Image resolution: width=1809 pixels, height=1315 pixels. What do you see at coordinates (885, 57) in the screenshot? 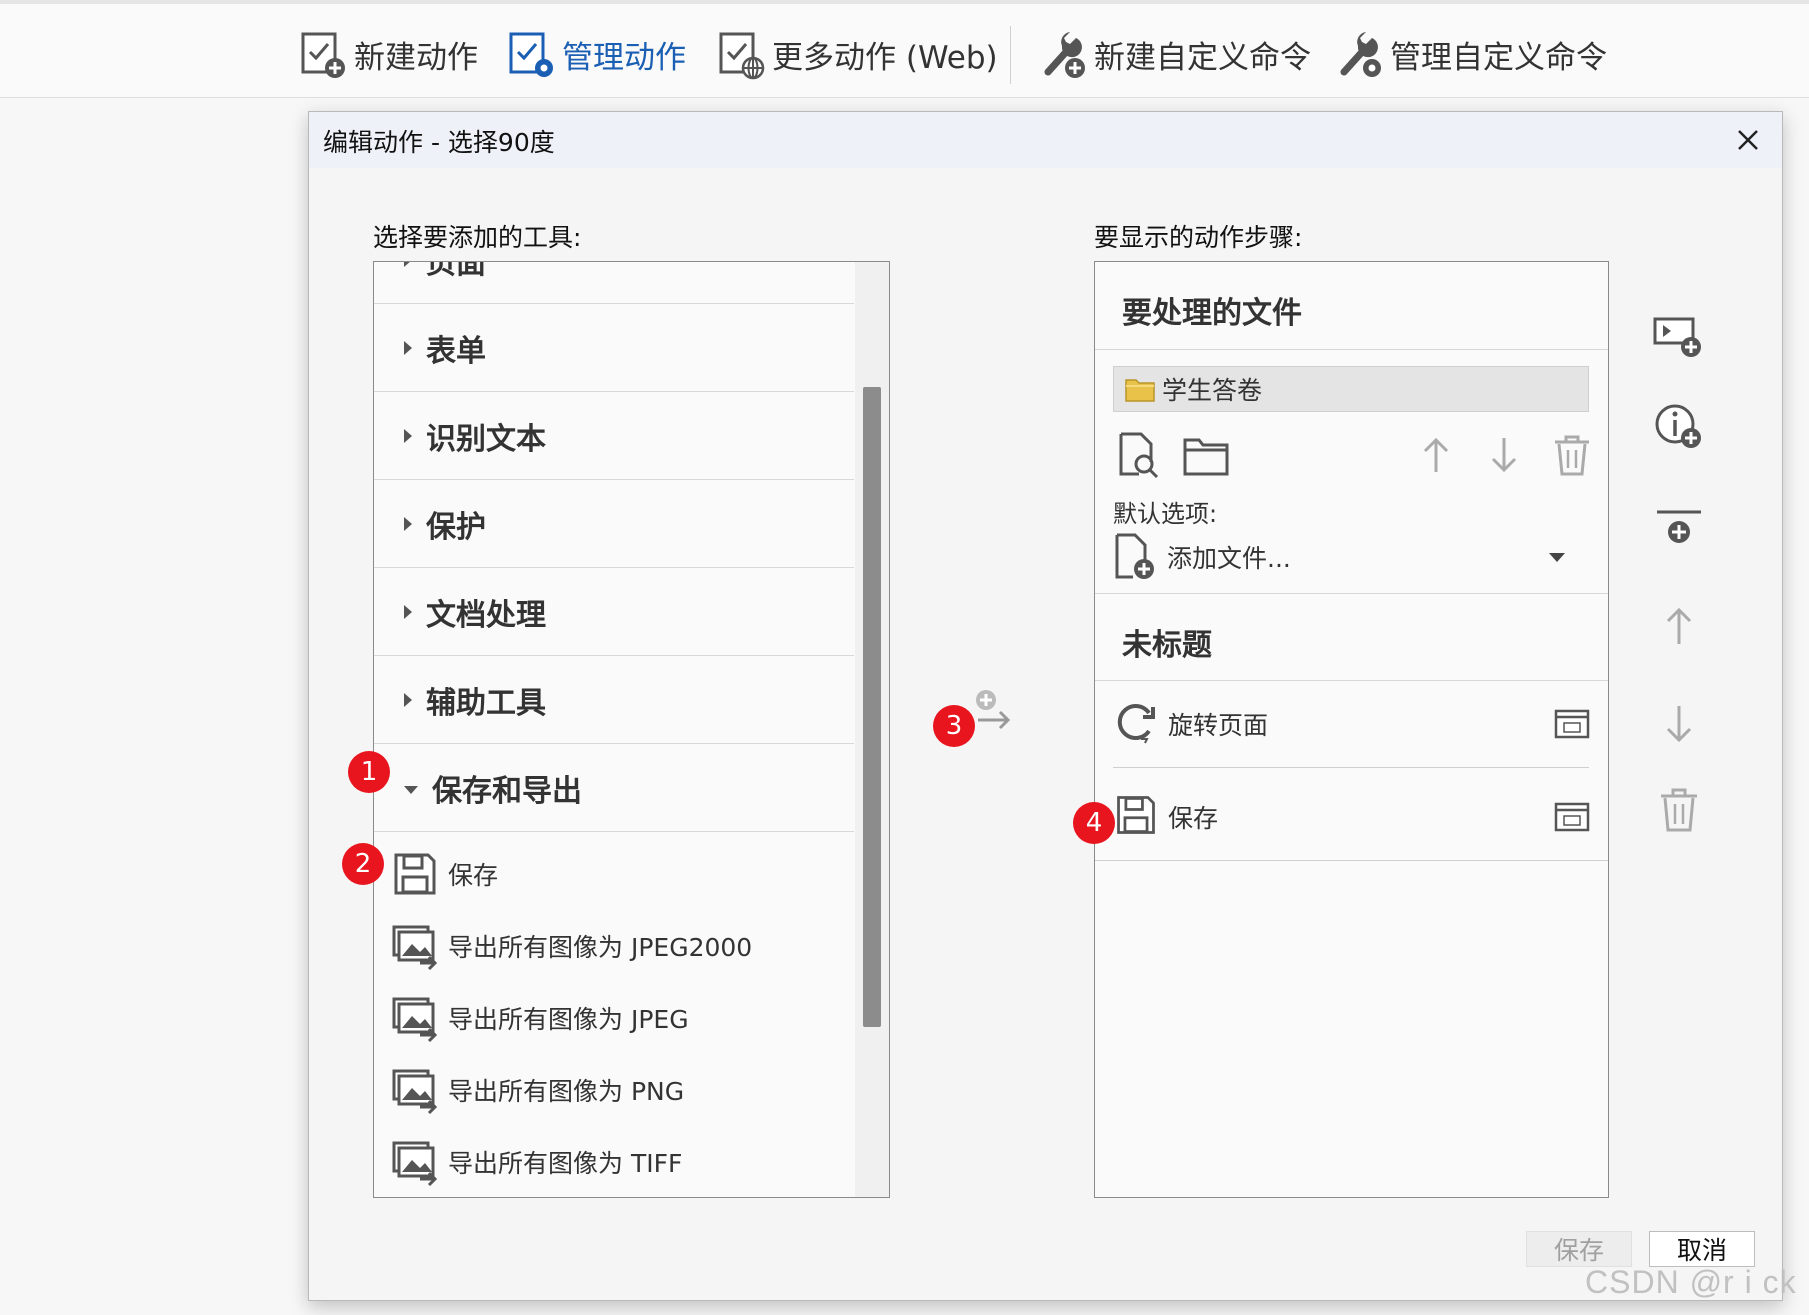
I see `more-actions-web-label: 更多动作 (Web)` at bounding box center [885, 57].